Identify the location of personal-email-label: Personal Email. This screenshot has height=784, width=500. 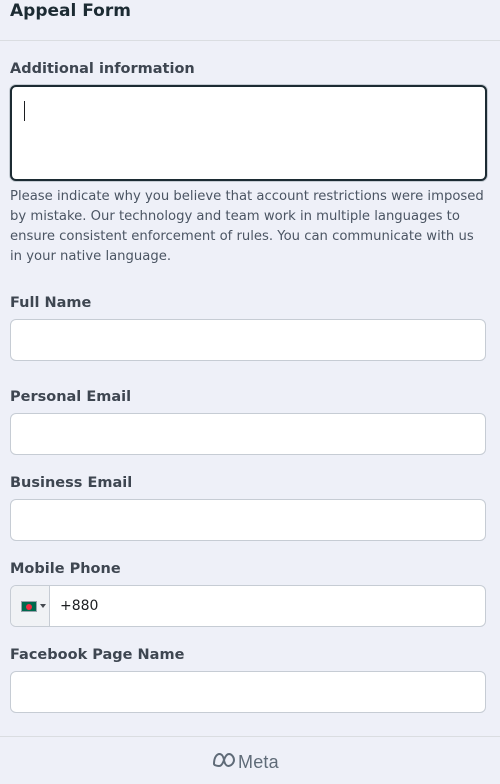
(71, 397).